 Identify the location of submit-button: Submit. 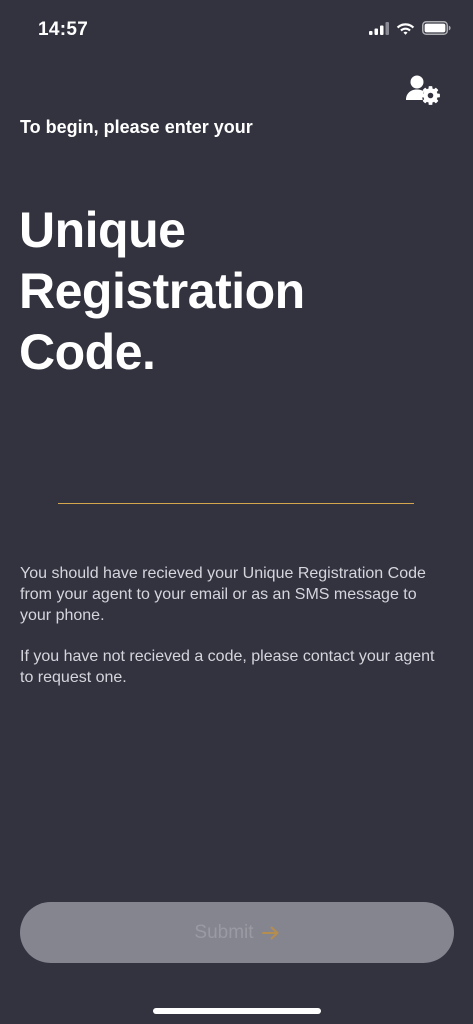
(237, 932).